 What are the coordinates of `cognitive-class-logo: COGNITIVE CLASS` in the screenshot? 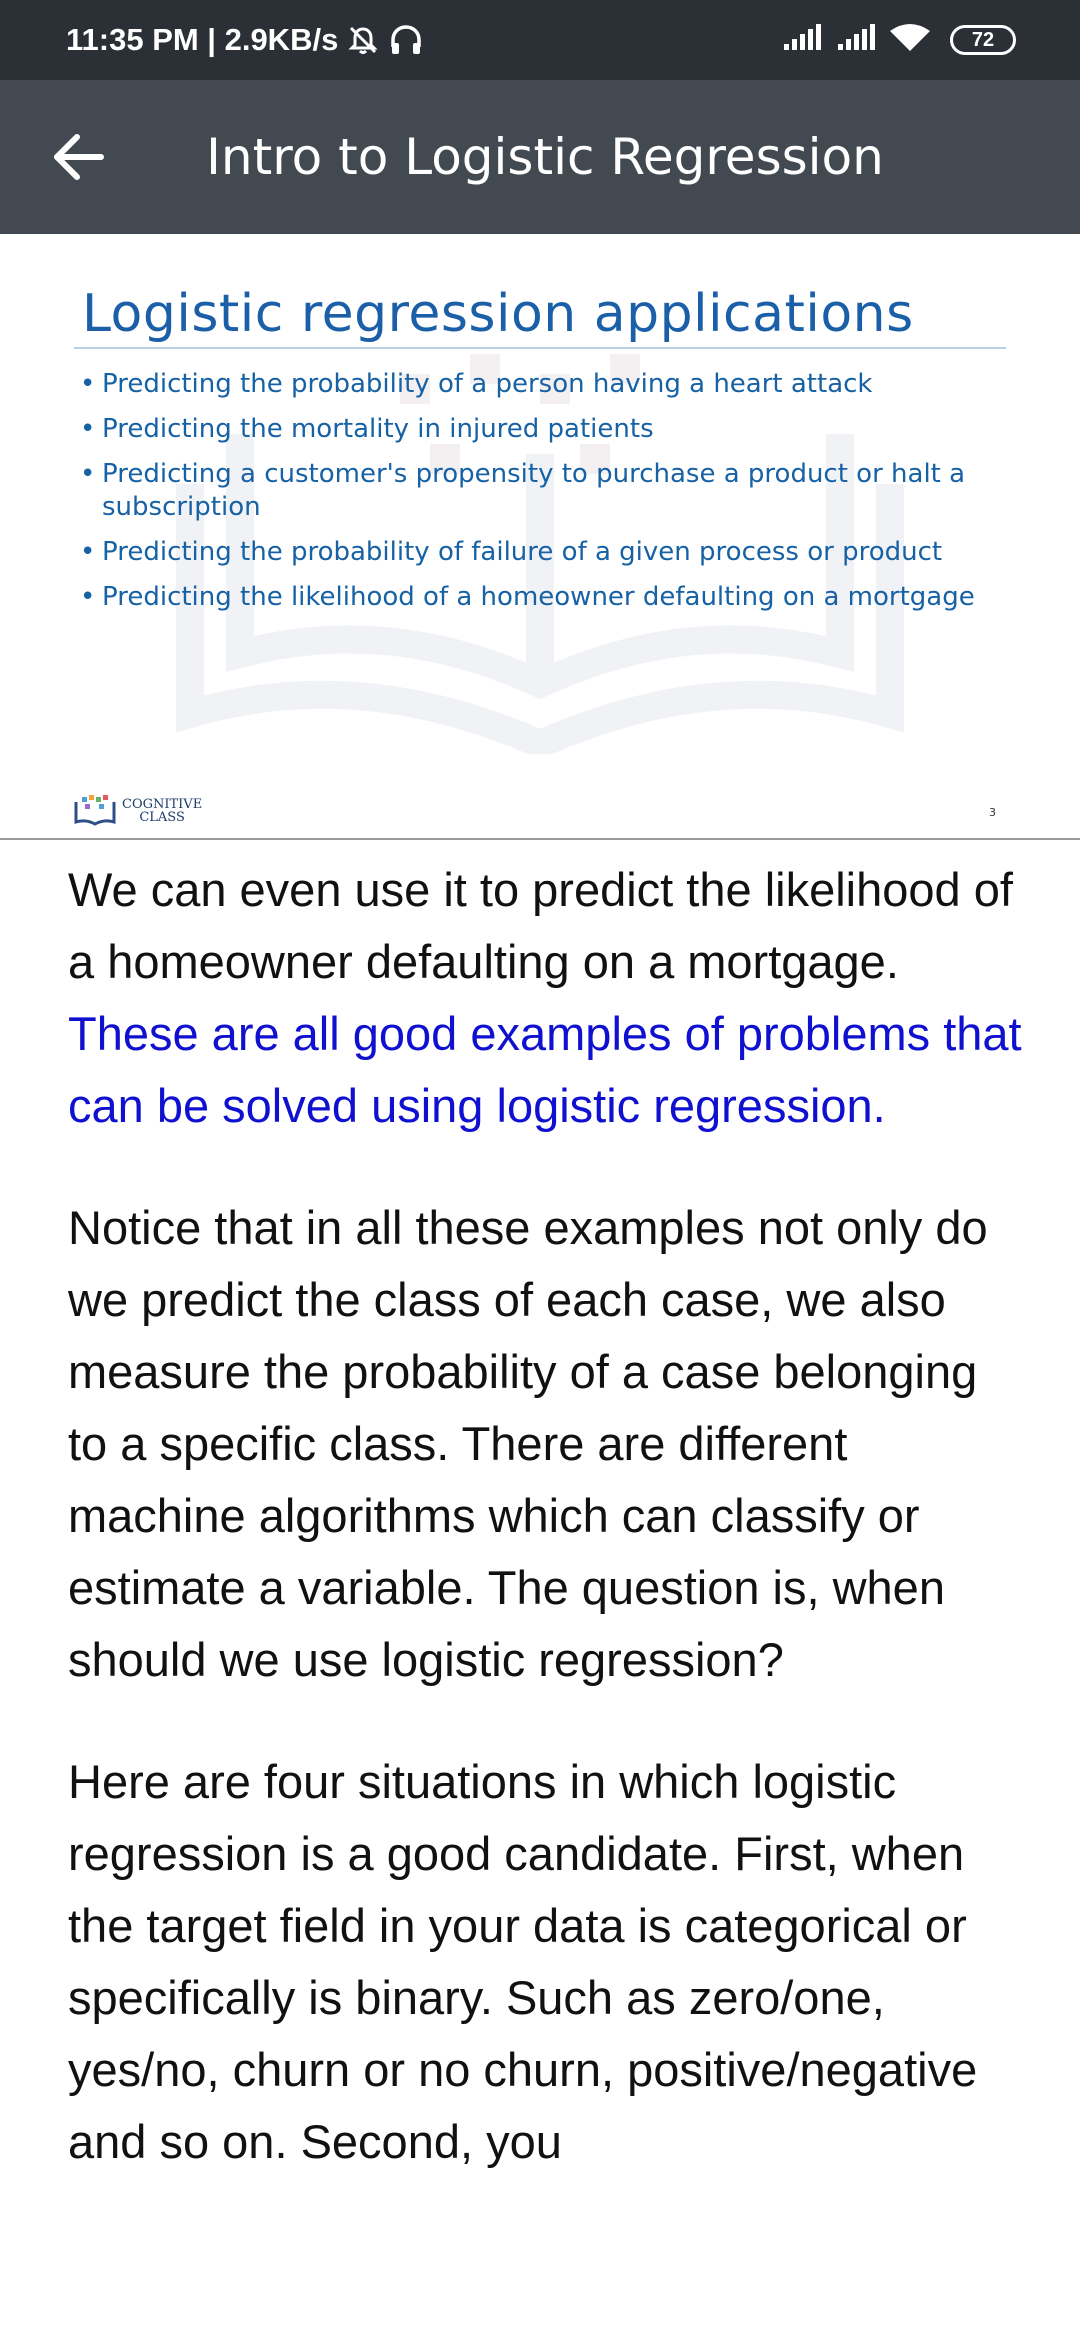 It's located at (138, 811).